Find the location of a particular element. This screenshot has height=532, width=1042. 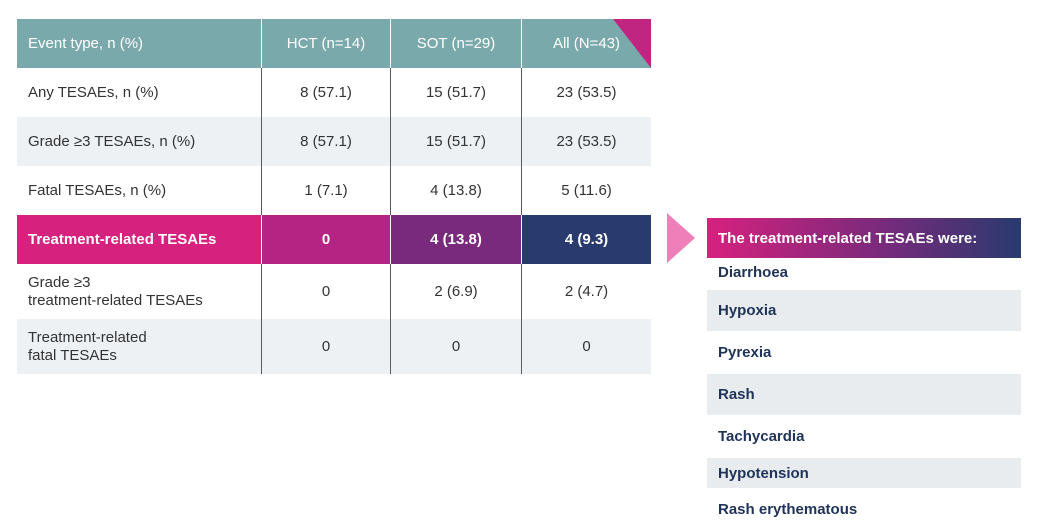

header-hct: HCT (n=14) is located at coordinates (325, 43).